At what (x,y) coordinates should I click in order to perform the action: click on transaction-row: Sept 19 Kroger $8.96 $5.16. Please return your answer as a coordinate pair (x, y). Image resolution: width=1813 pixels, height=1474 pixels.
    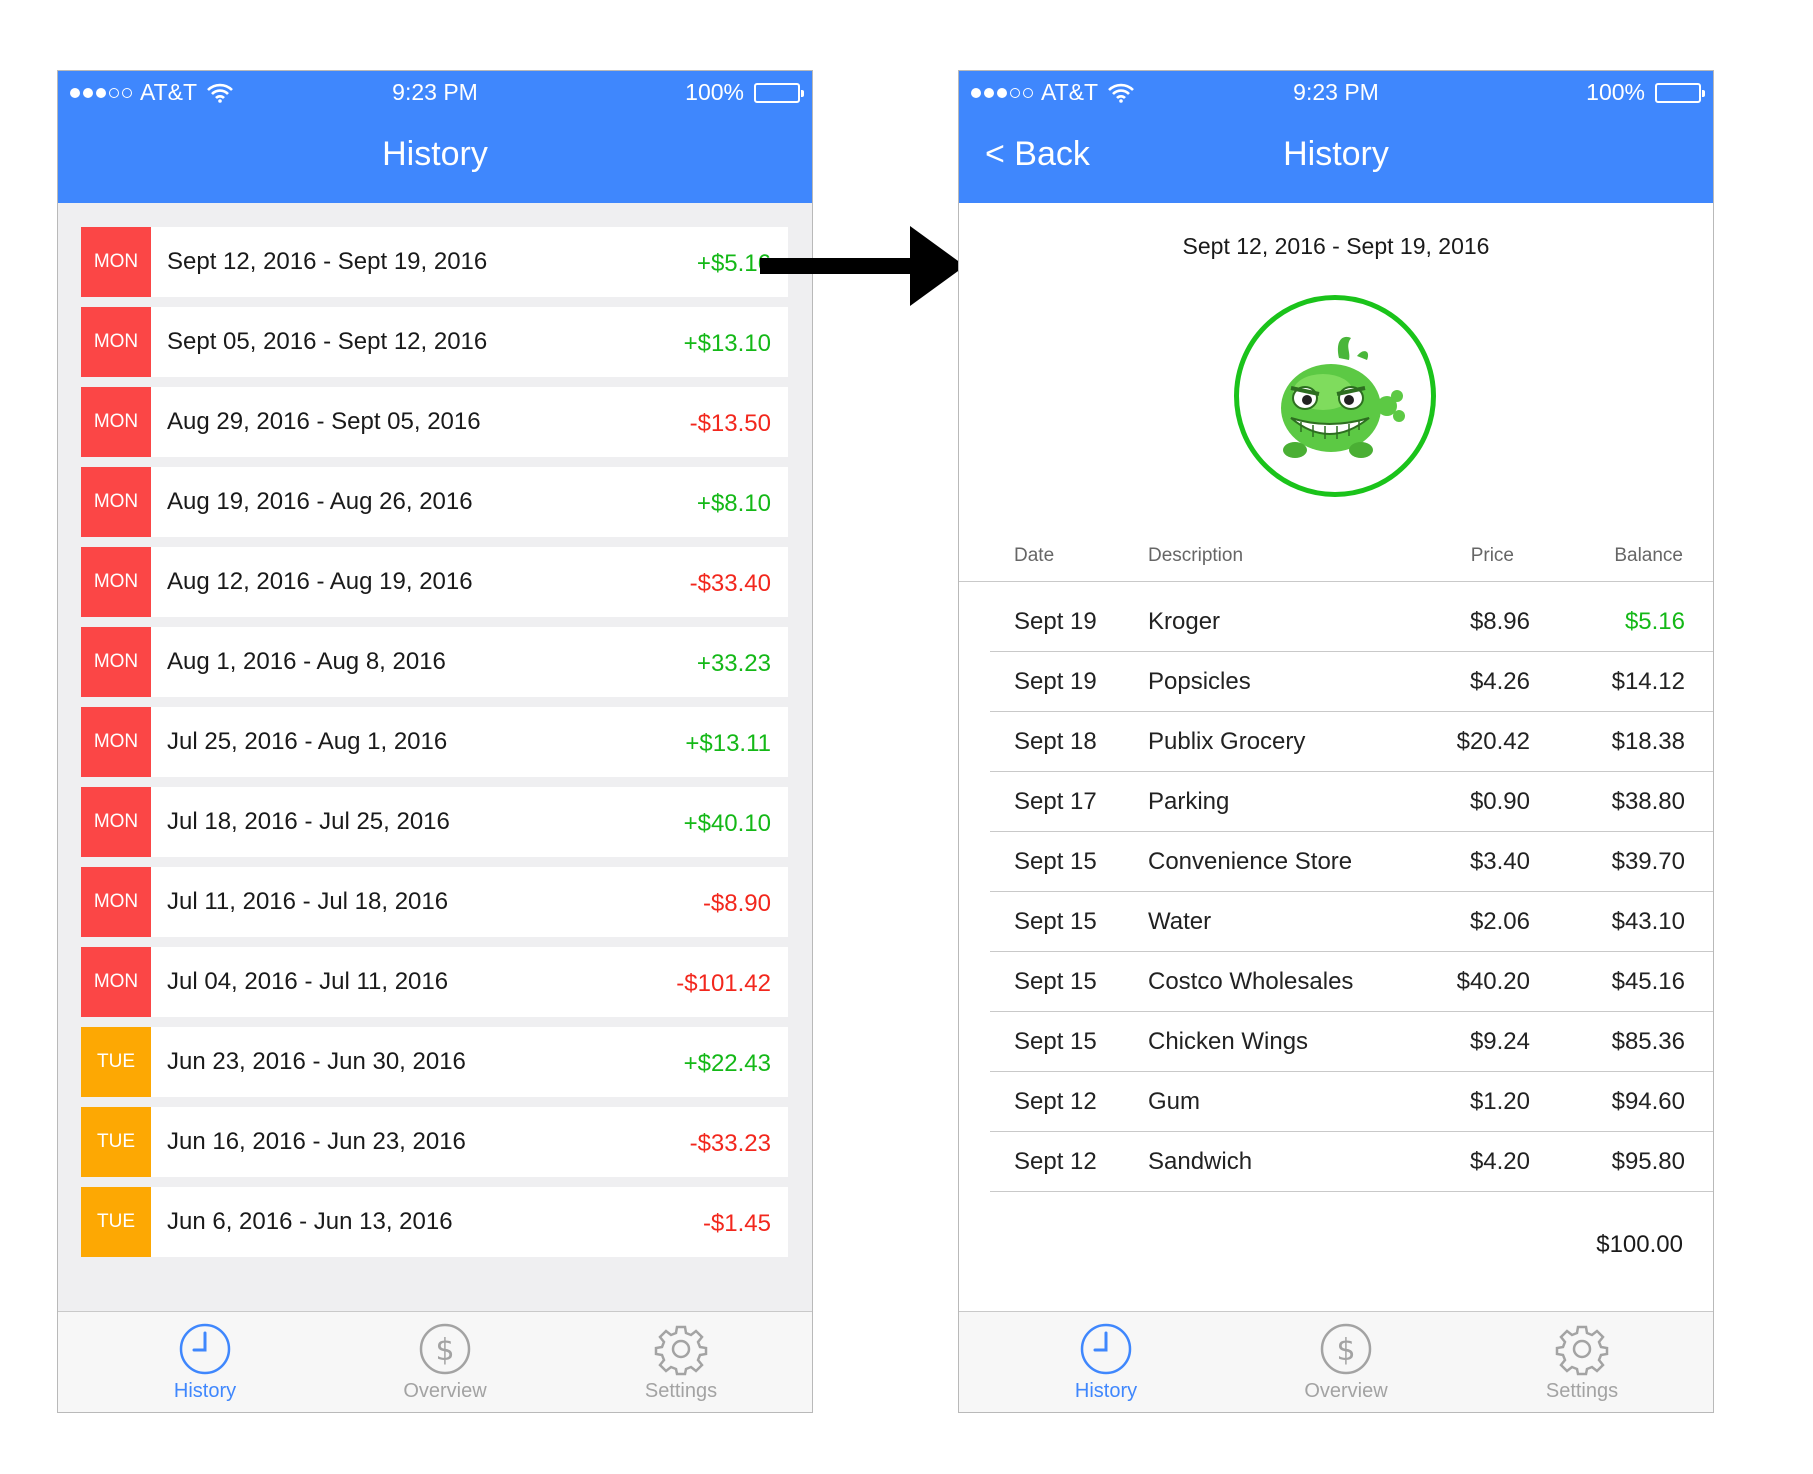
    Looking at the image, I should click on (1351, 622).